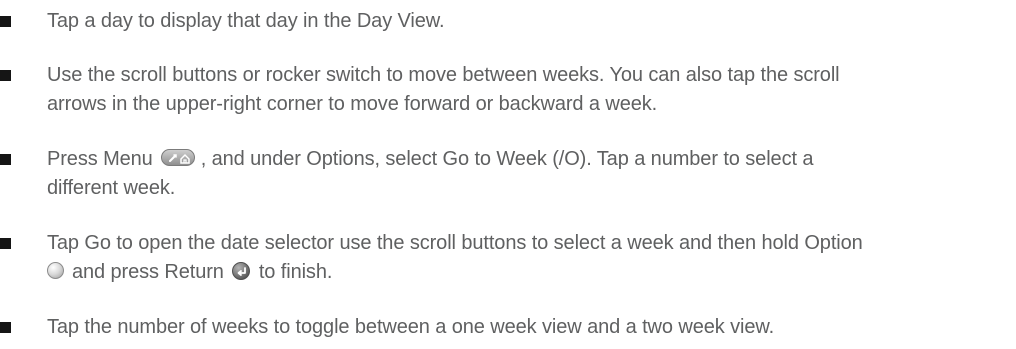 This screenshot has width=1016, height=349. I want to click on option-key-icon, so click(55, 271).